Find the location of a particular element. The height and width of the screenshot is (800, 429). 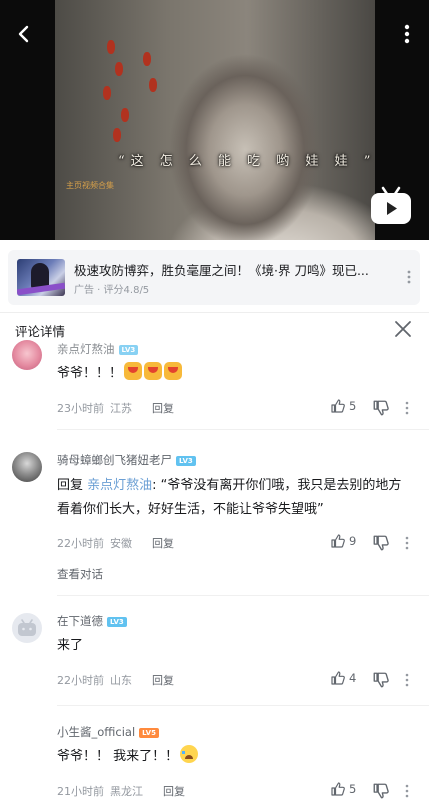

comment-username-text: 亲点灯熬油 is located at coordinates (86, 349).